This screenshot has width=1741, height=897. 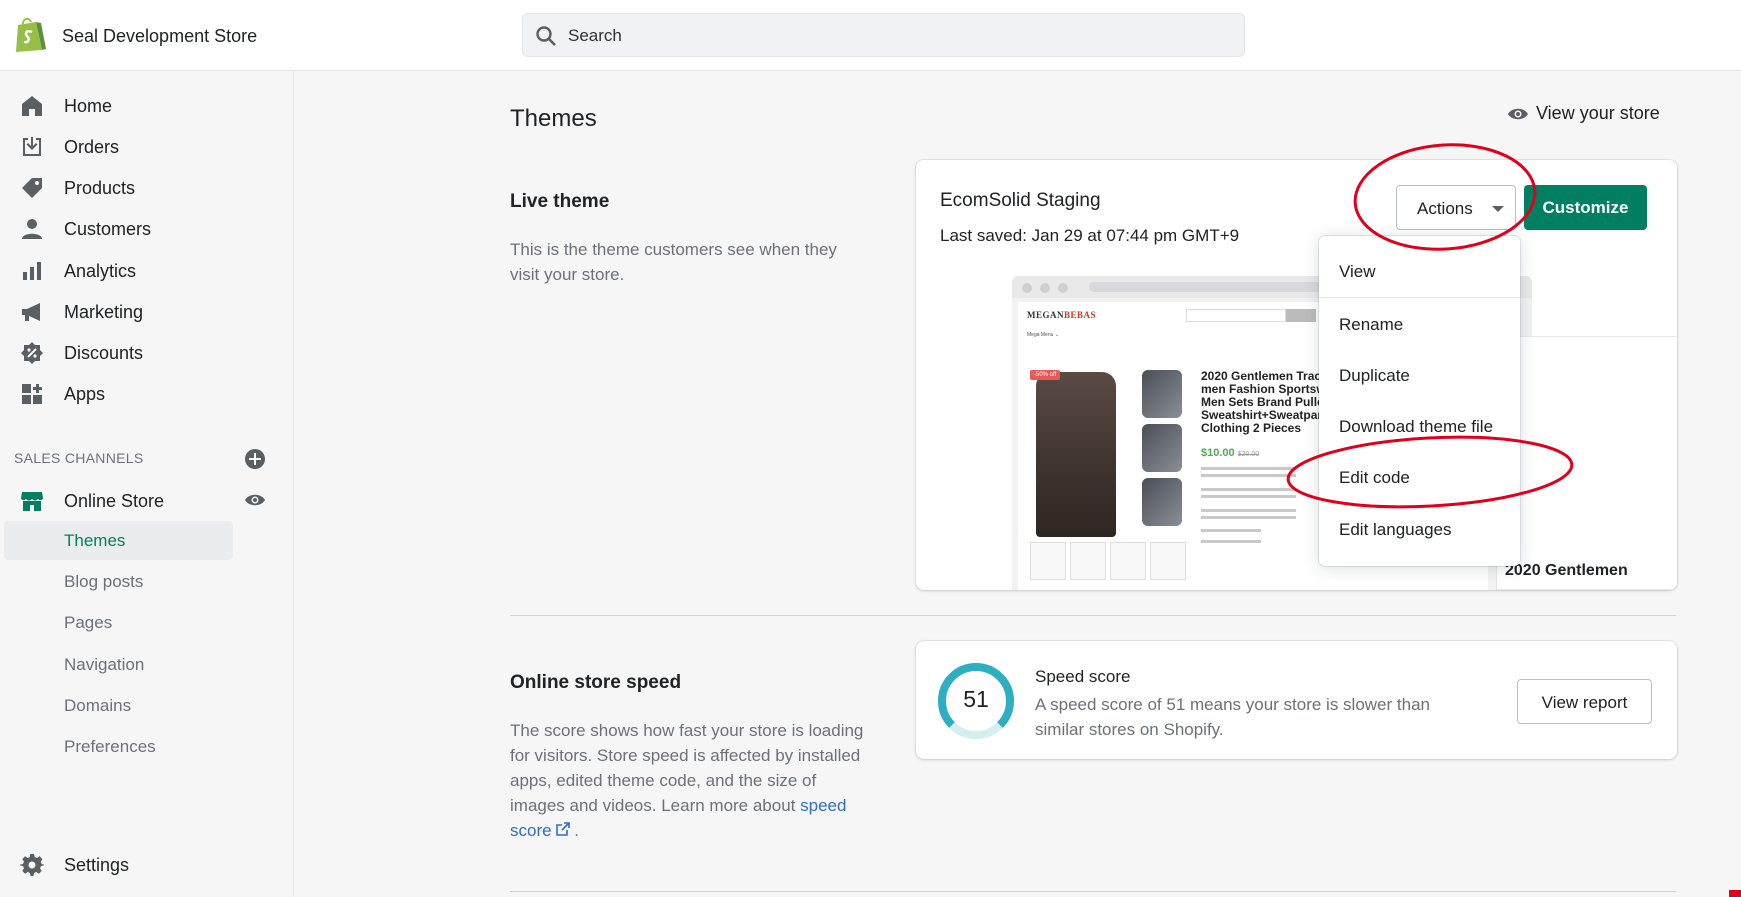 I want to click on view-report-label: View report, so click(x=1584, y=702).